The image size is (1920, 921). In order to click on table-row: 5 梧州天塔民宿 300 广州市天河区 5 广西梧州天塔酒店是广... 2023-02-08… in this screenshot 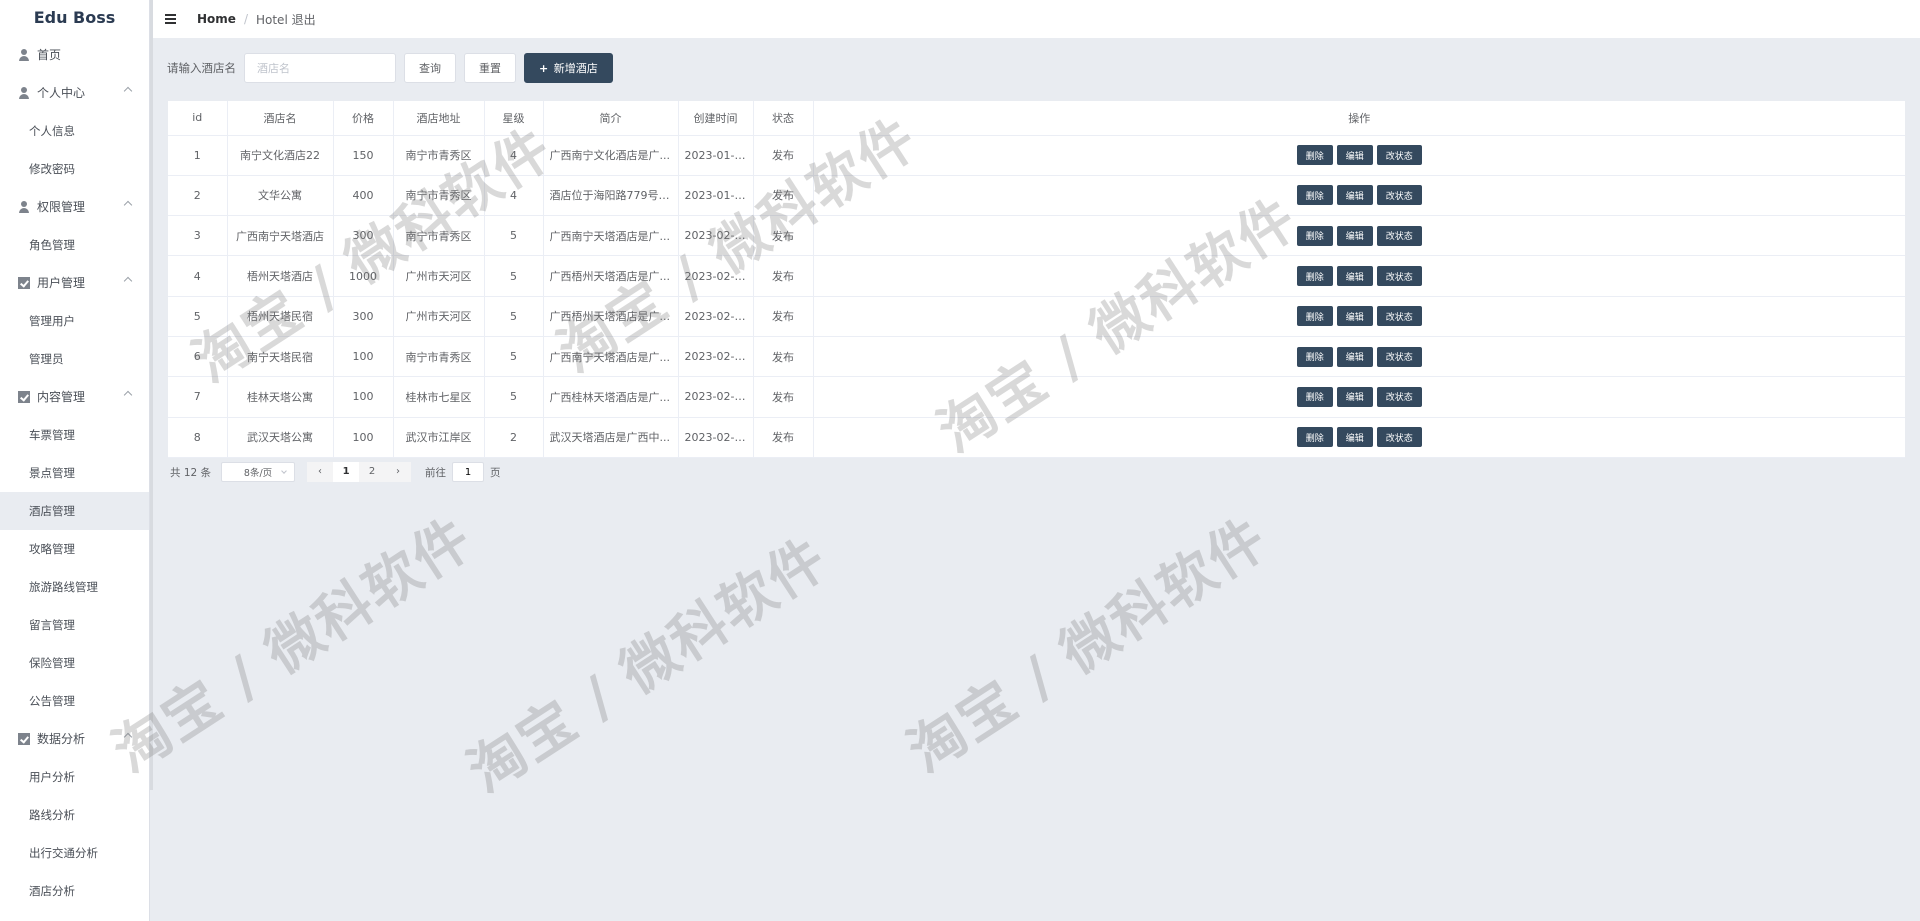, I will do `click(1036, 316)`.